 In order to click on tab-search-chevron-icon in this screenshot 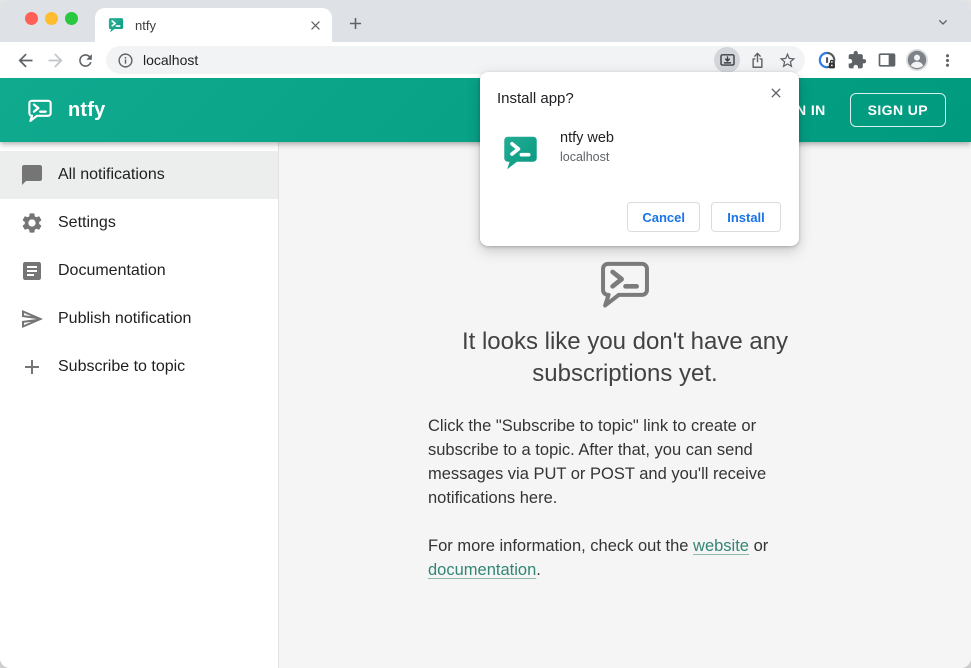, I will do `click(943, 22)`.